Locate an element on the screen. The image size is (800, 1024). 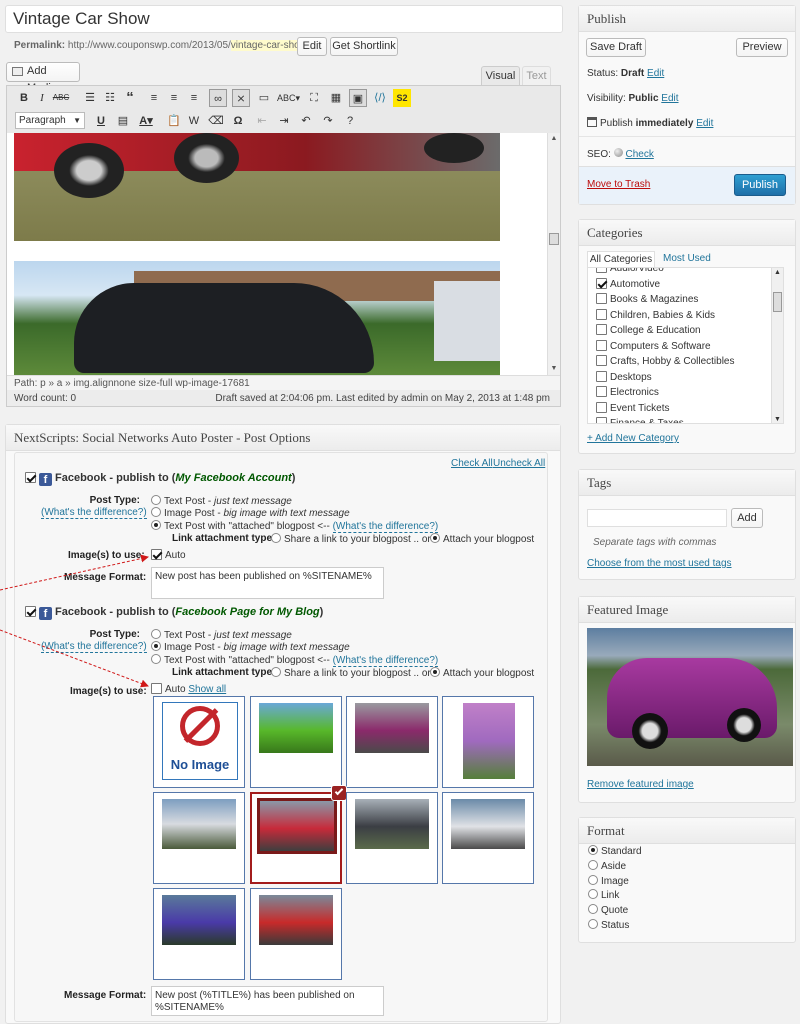
remove-featured-image-link: Remove featured image is located at coordinates (640, 784).